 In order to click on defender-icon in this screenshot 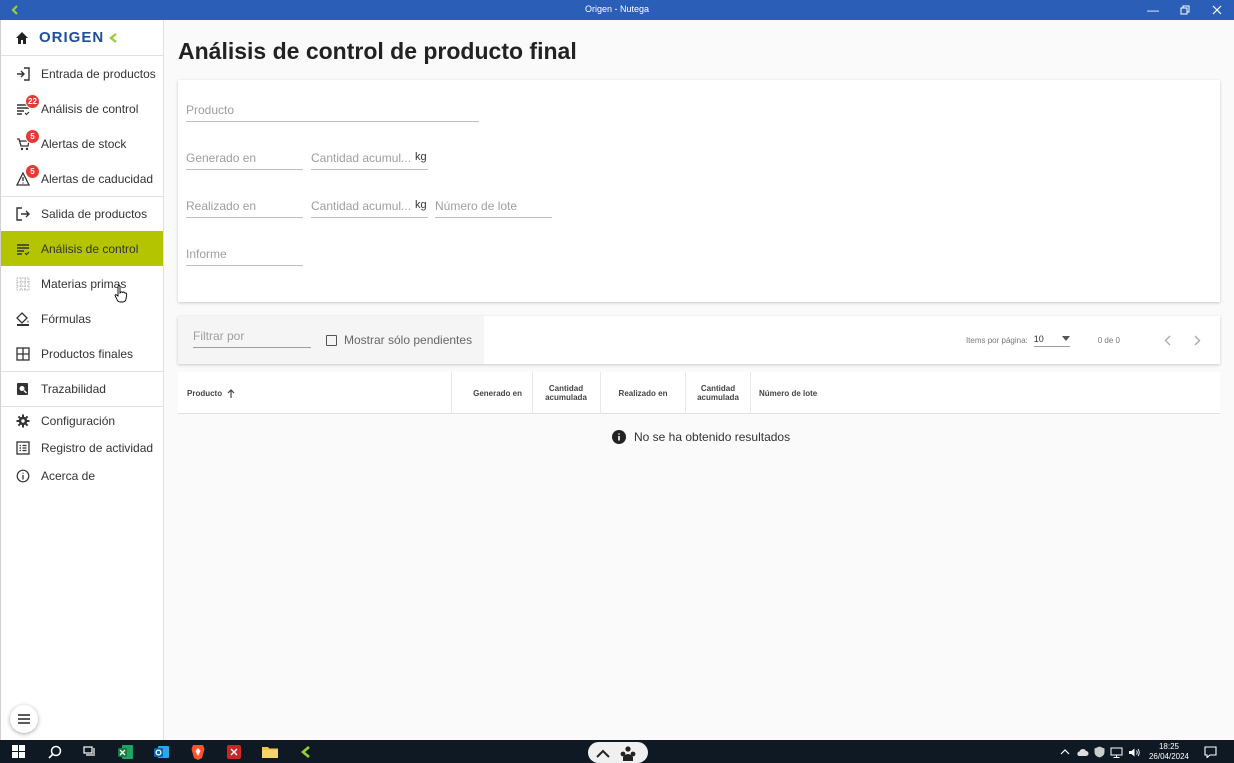, I will do `click(1099, 752)`.